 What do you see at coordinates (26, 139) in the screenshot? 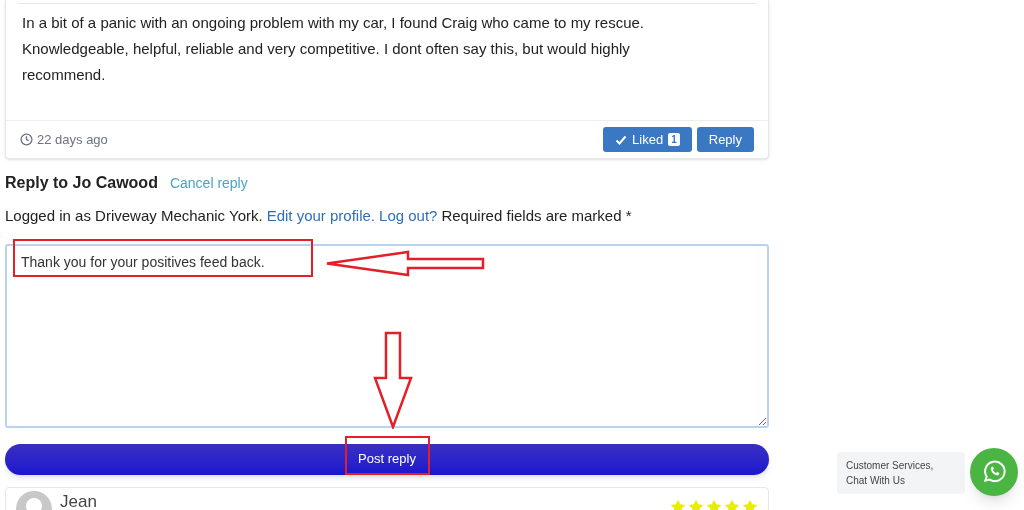
I see `clock-icon` at bounding box center [26, 139].